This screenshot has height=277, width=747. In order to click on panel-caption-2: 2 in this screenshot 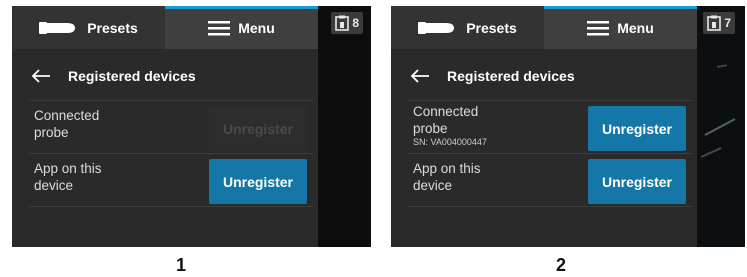, I will do `click(561, 265)`.